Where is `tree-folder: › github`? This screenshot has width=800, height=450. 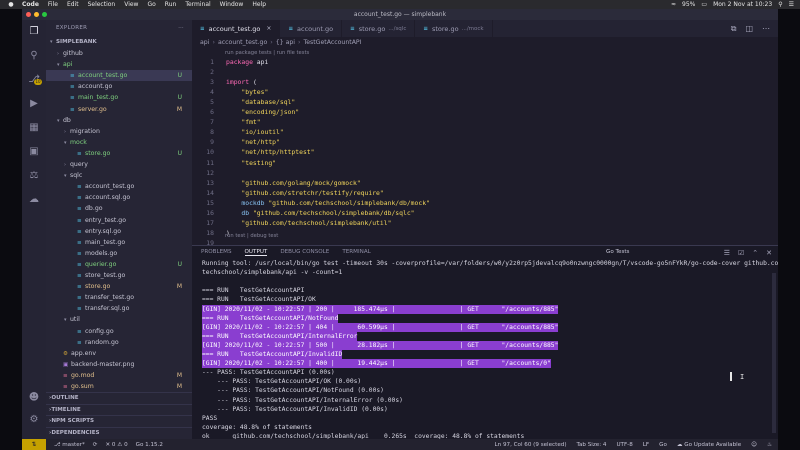 tree-folder: › github is located at coordinates (119, 53).